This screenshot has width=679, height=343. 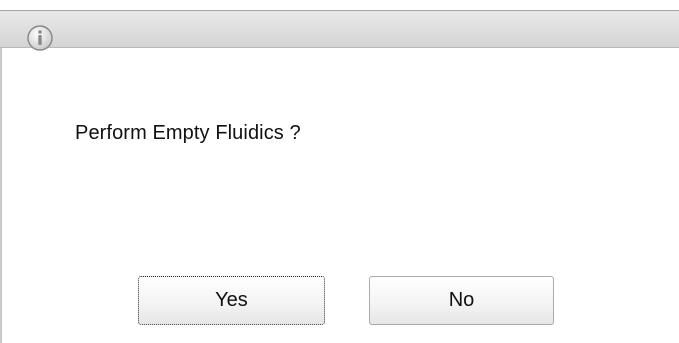 I want to click on dialog-titlebar, so click(x=339, y=30).